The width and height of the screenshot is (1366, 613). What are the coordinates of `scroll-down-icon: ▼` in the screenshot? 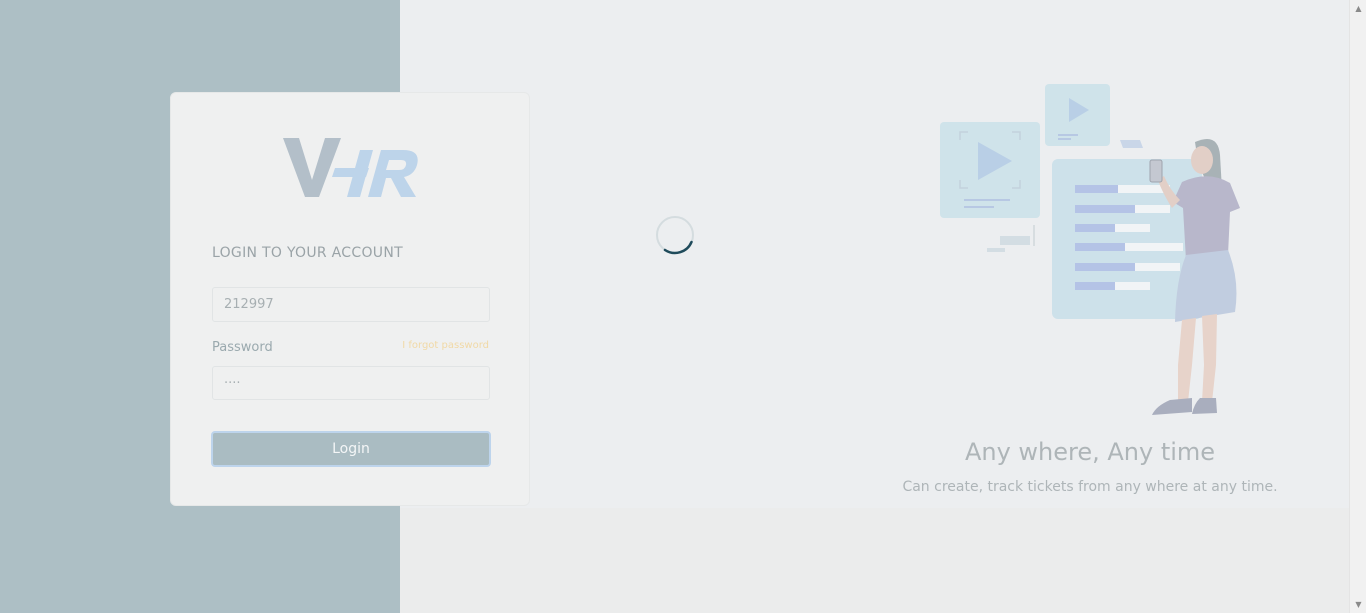 It's located at (1358, 604).